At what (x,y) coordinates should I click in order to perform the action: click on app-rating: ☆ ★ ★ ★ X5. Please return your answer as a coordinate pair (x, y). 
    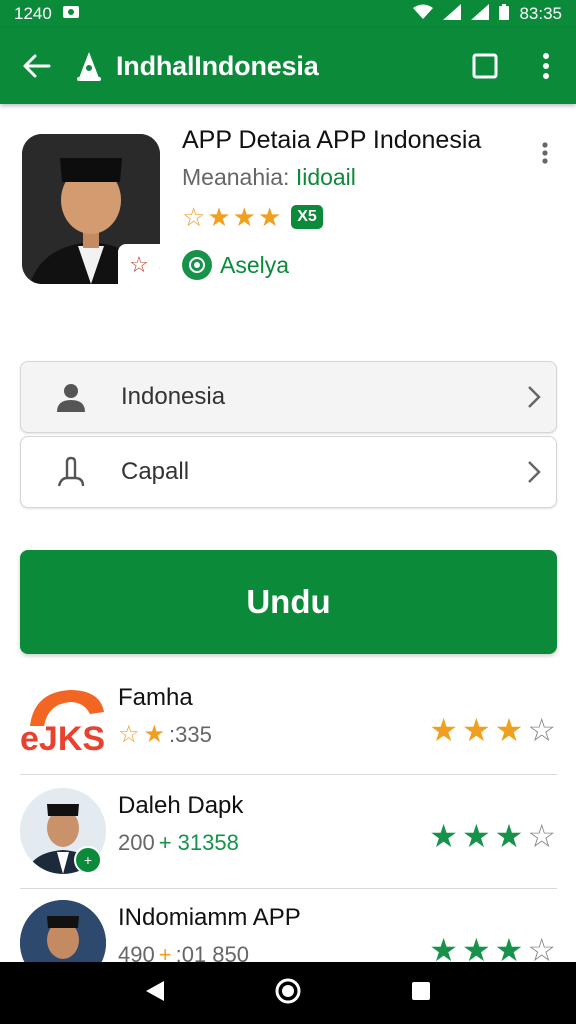
    Looking at the image, I should click on (252, 217).